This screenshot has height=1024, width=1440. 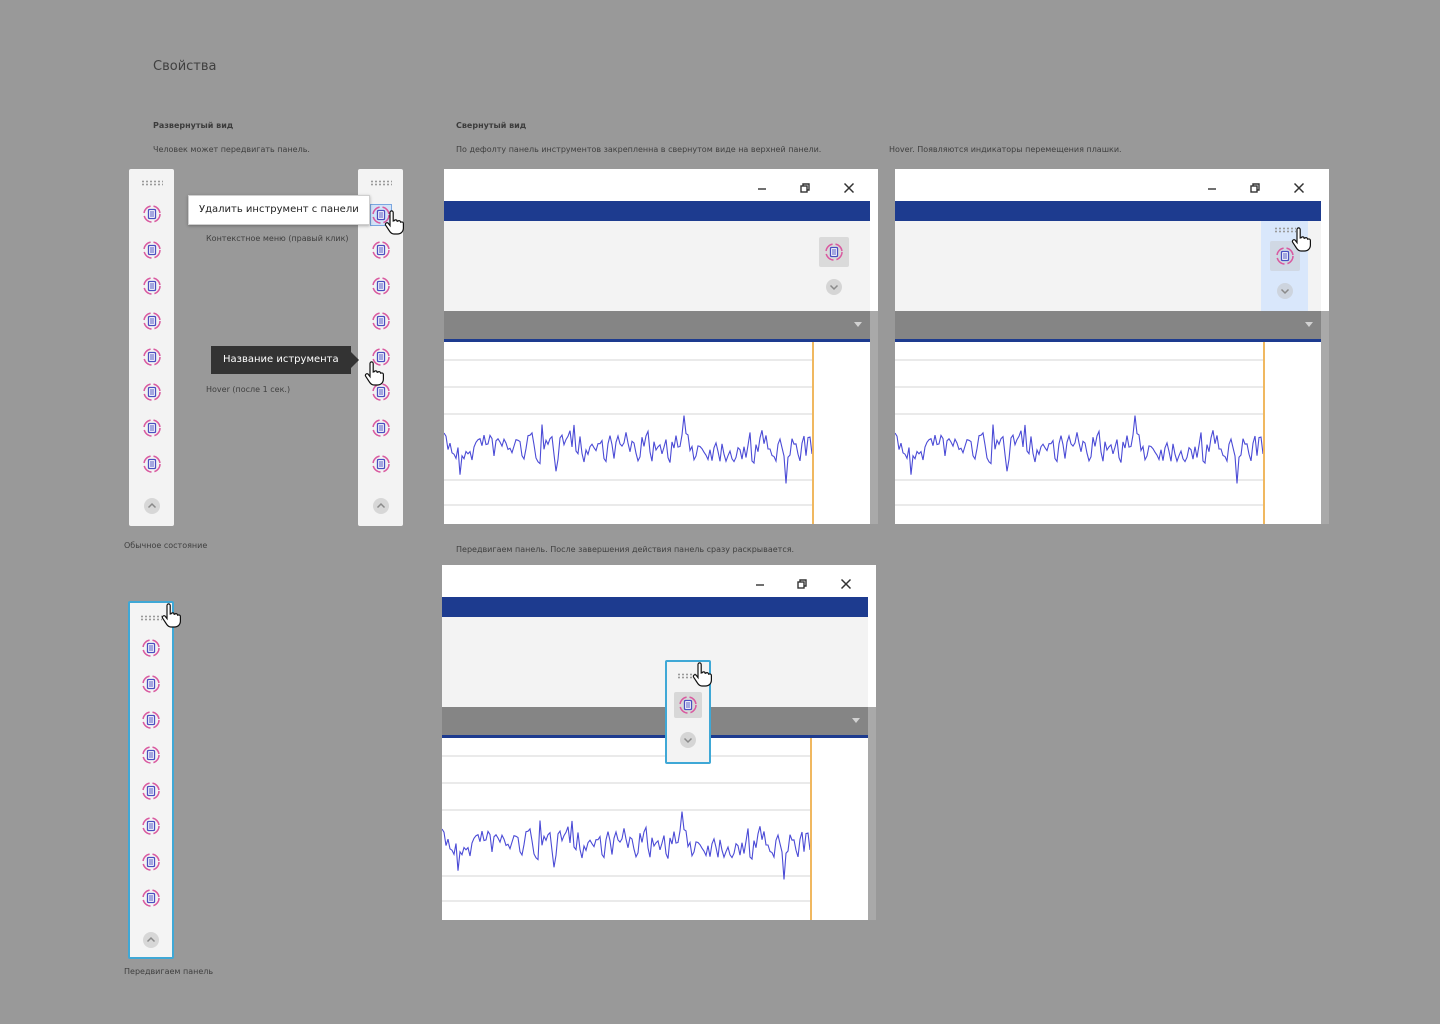 I want to click on app-window-collapsed-drag, so click(x=659, y=742).